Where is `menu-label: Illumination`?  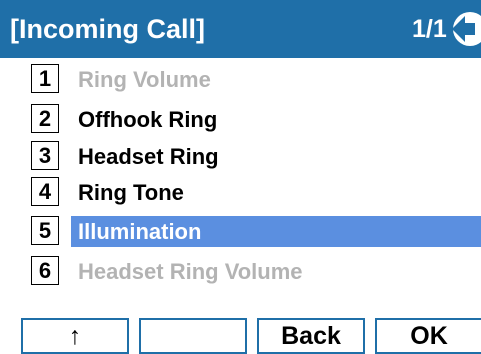
menu-label: Illumination is located at coordinates (276, 231).